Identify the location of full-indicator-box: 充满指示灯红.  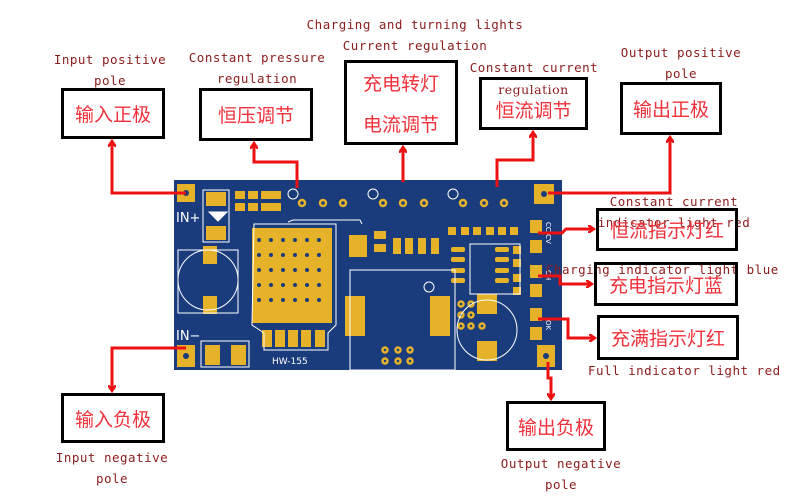
(668, 337).